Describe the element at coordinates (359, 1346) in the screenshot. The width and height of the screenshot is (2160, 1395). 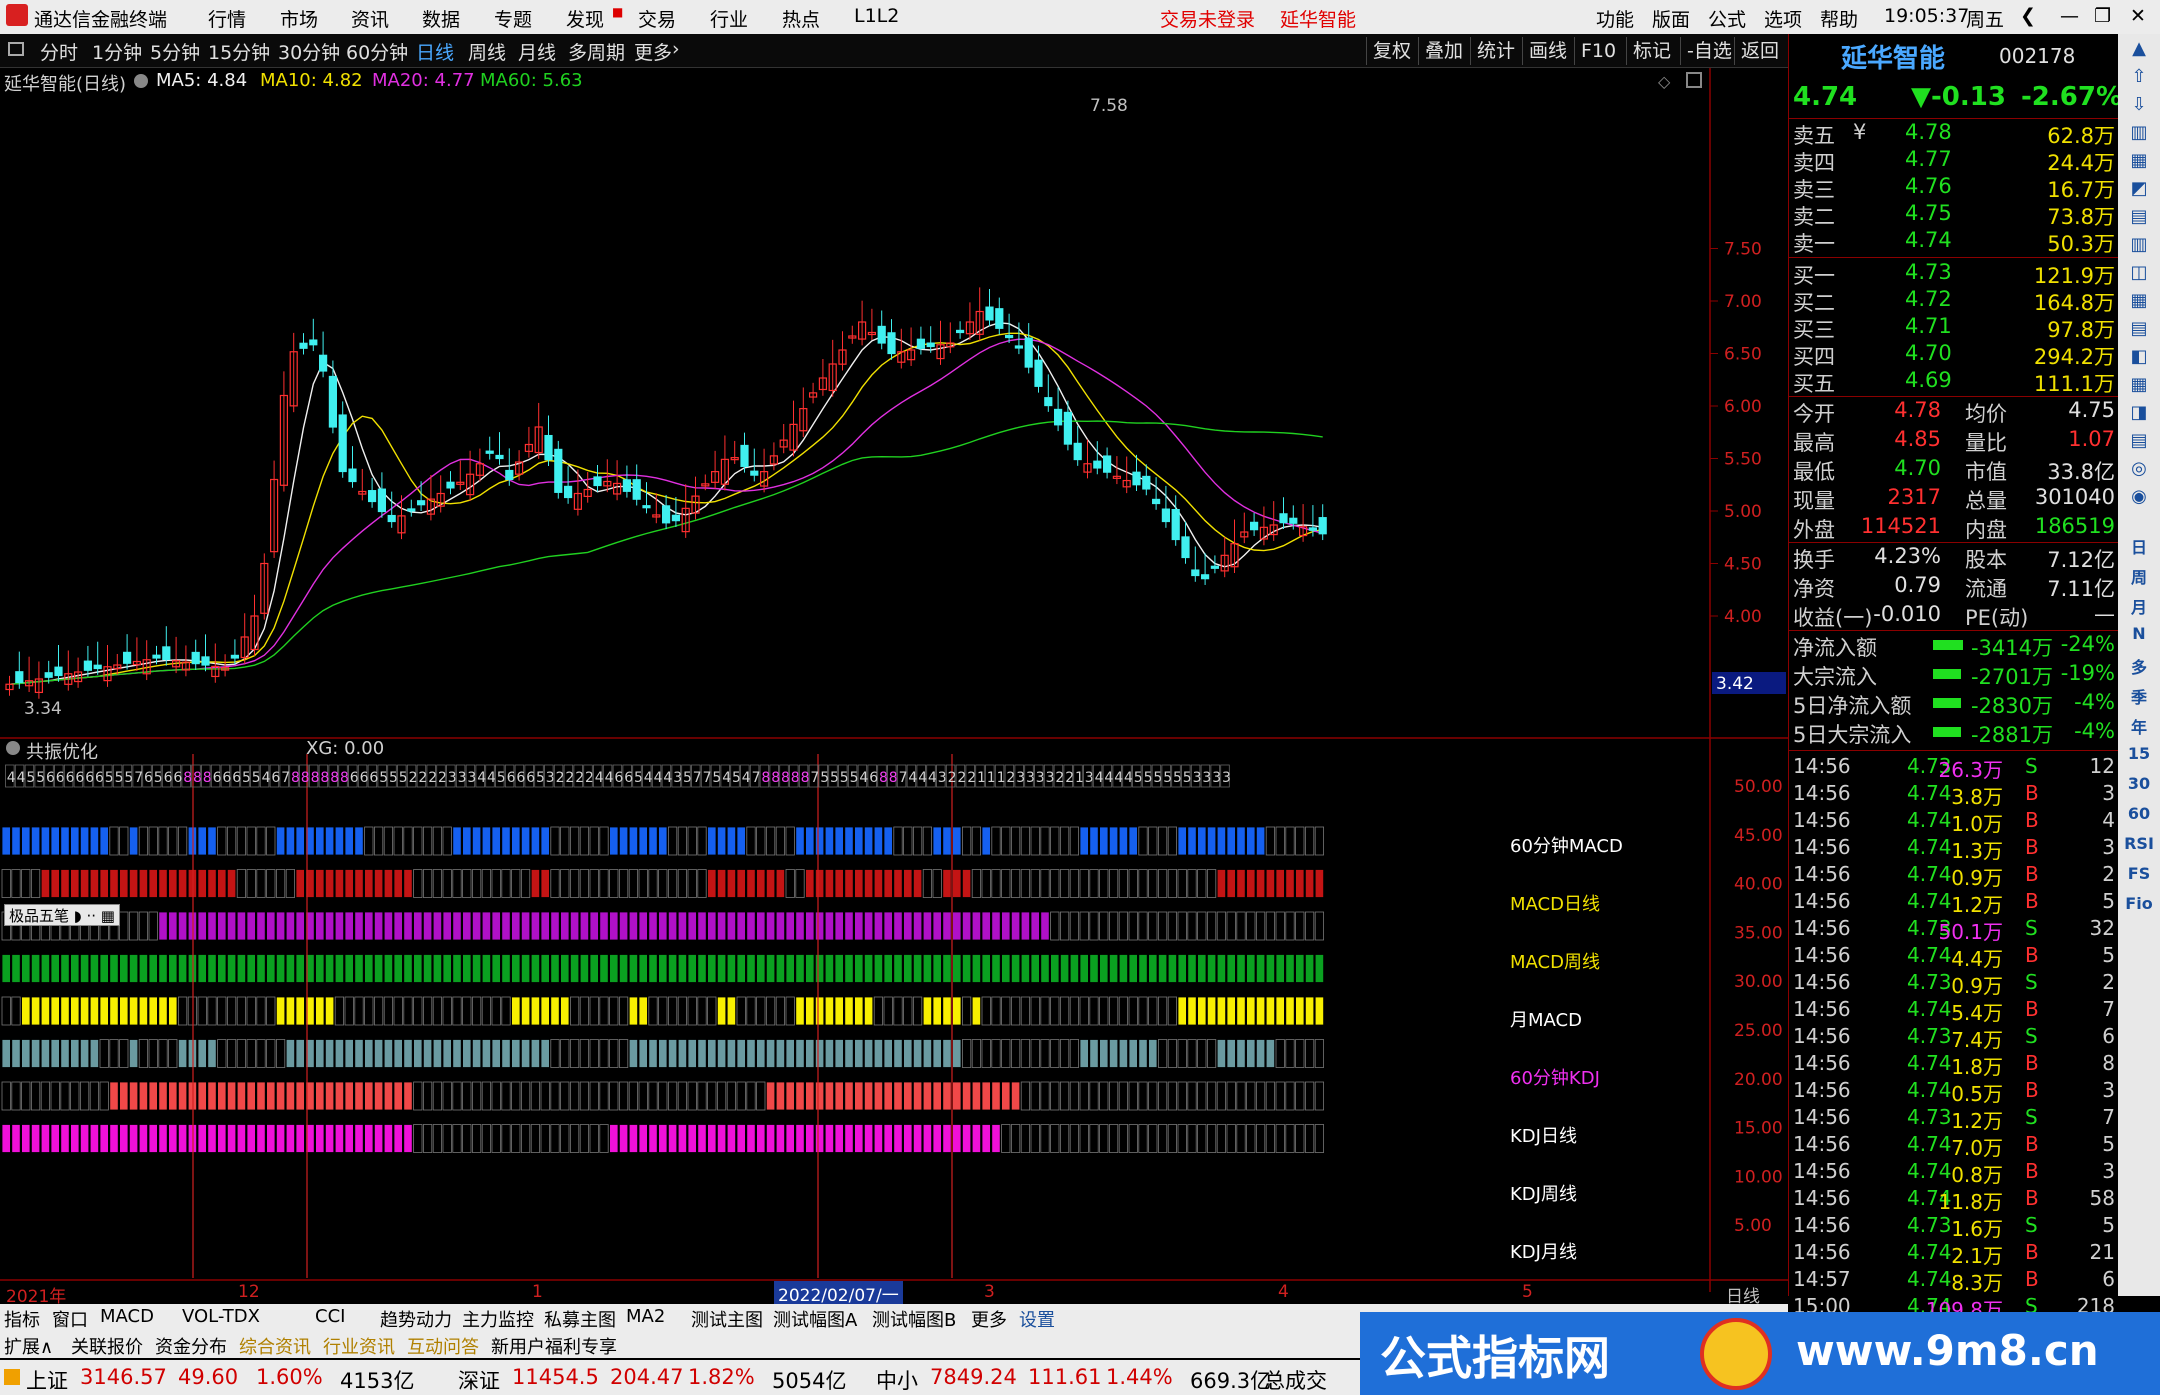
I see `ext-tab-4: 行业资讯` at that location.